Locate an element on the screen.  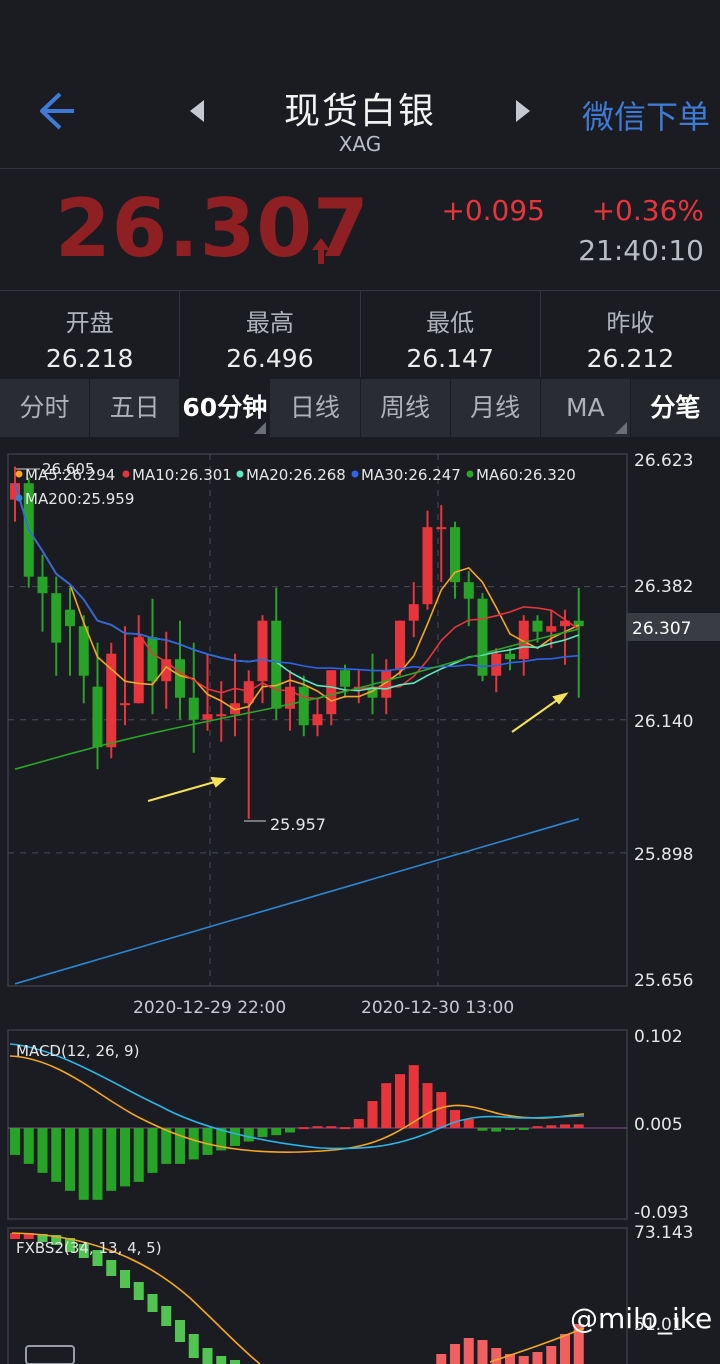
tab-daily: 日线 is located at coordinates (315, 408).